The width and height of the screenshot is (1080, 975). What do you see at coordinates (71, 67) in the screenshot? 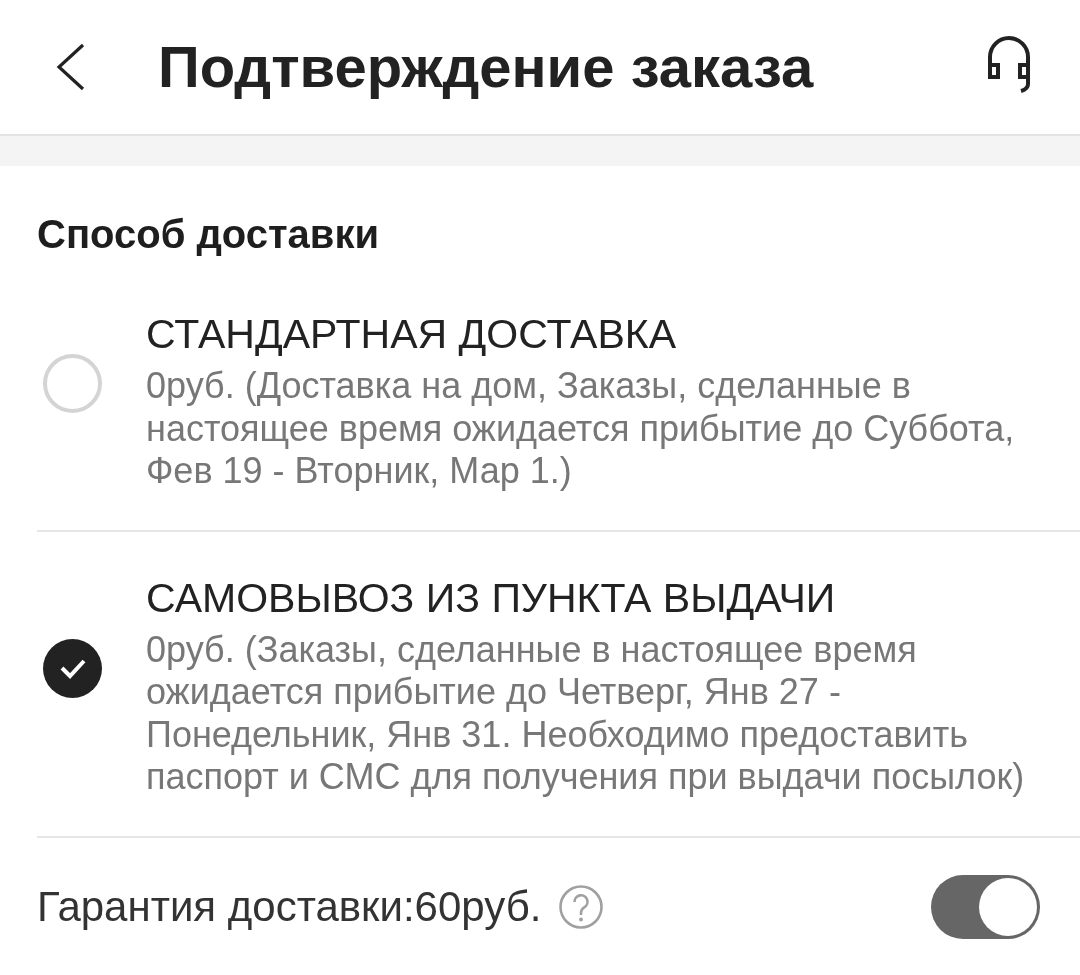
I see `back-icon` at bounding box center [71, 67].